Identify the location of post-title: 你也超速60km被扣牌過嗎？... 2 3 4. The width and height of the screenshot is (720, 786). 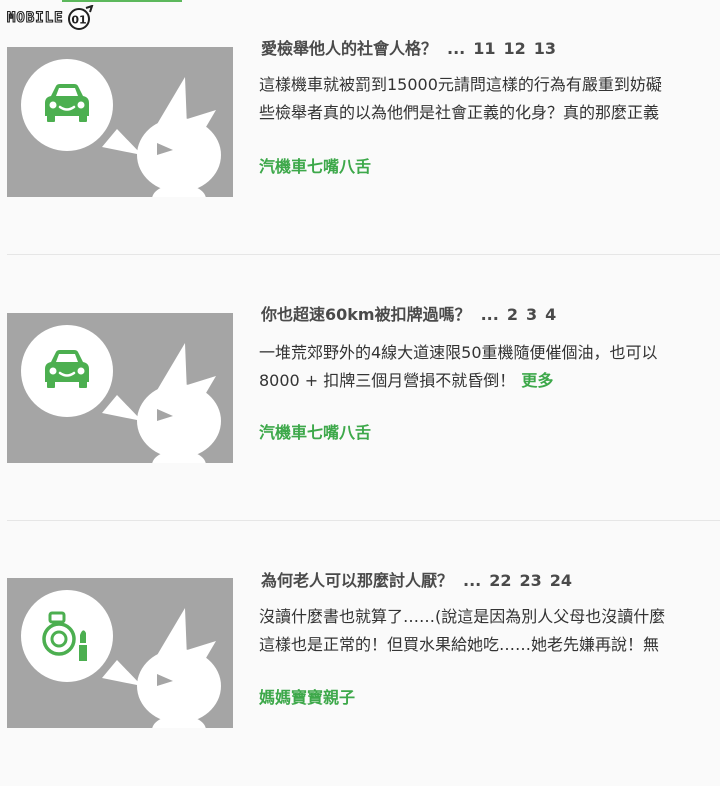
(408, 313).